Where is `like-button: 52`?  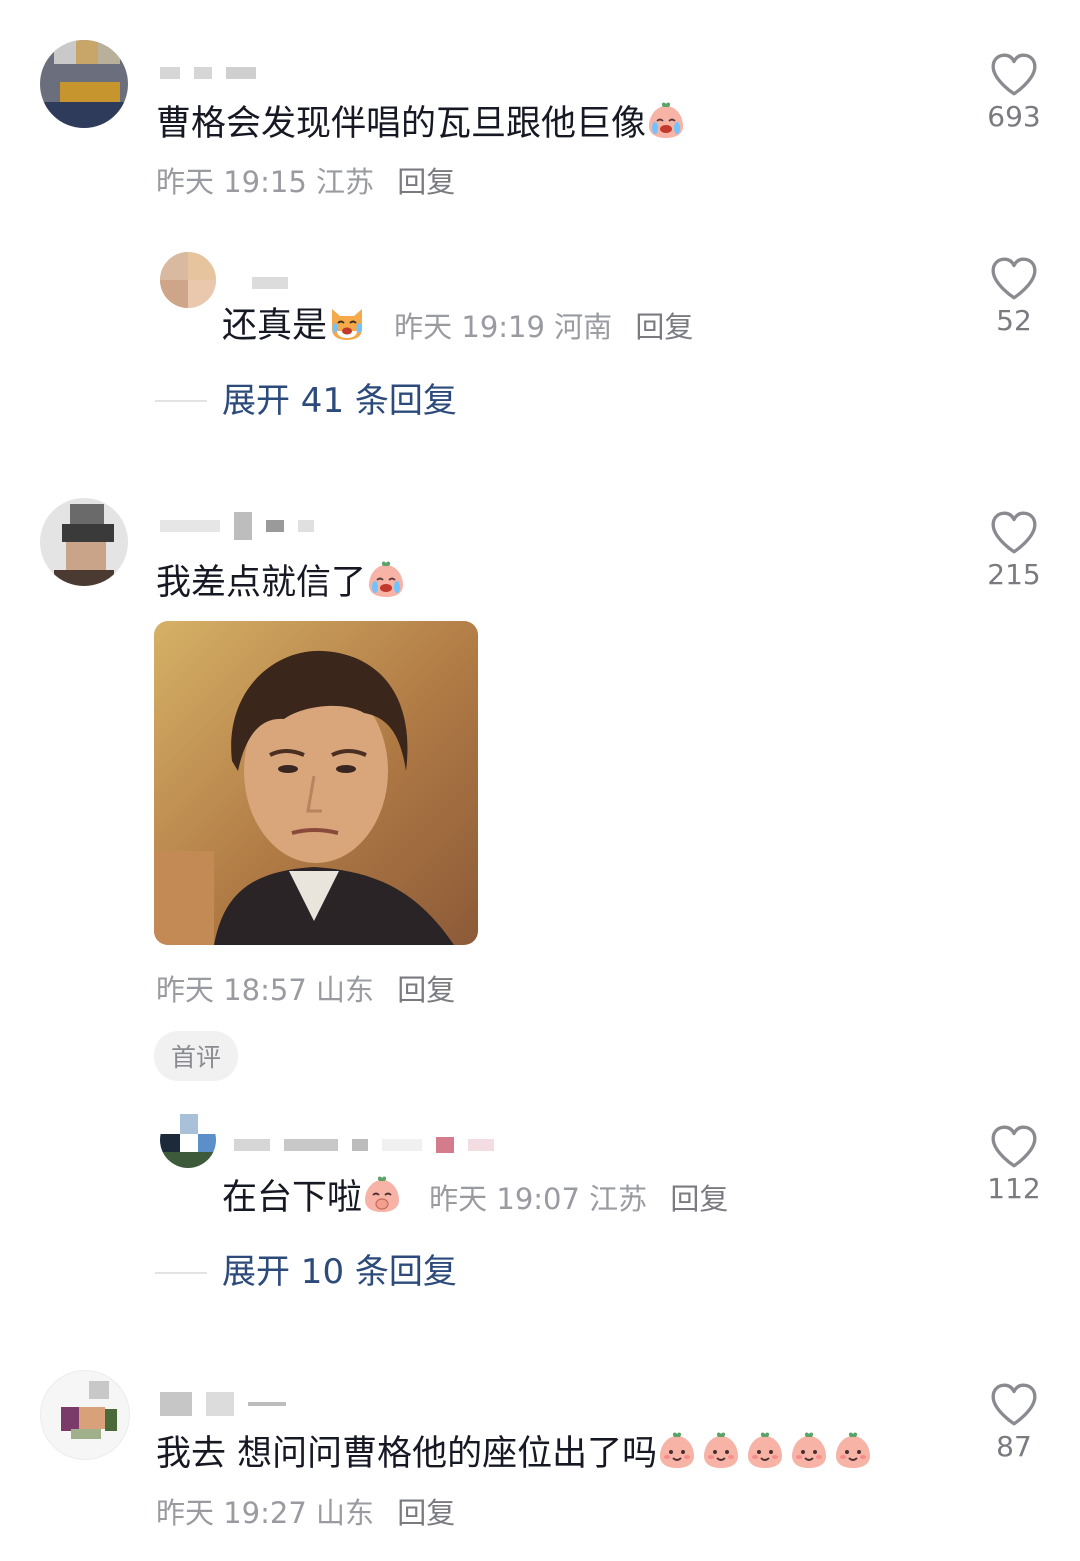
like-button: 52 is located at coordinates (1014, 296).